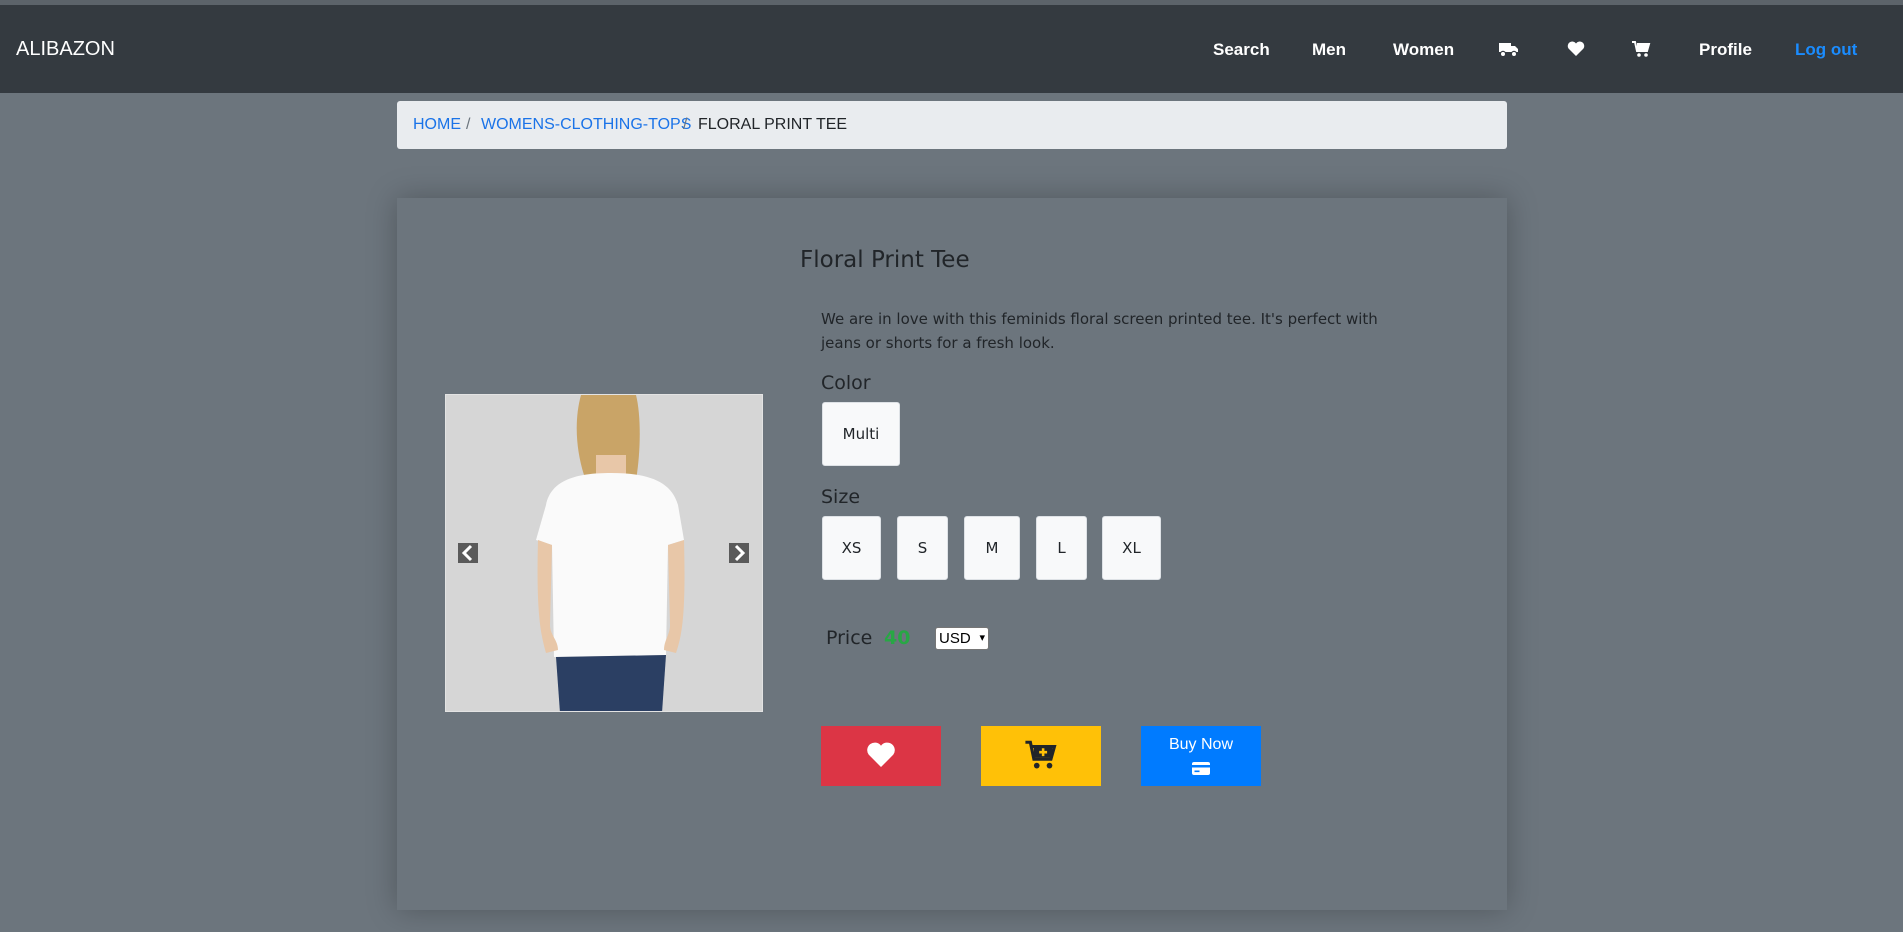  I want to click on breadcrumb-current: FLORAL PRINT TEE, so click(773, 124).